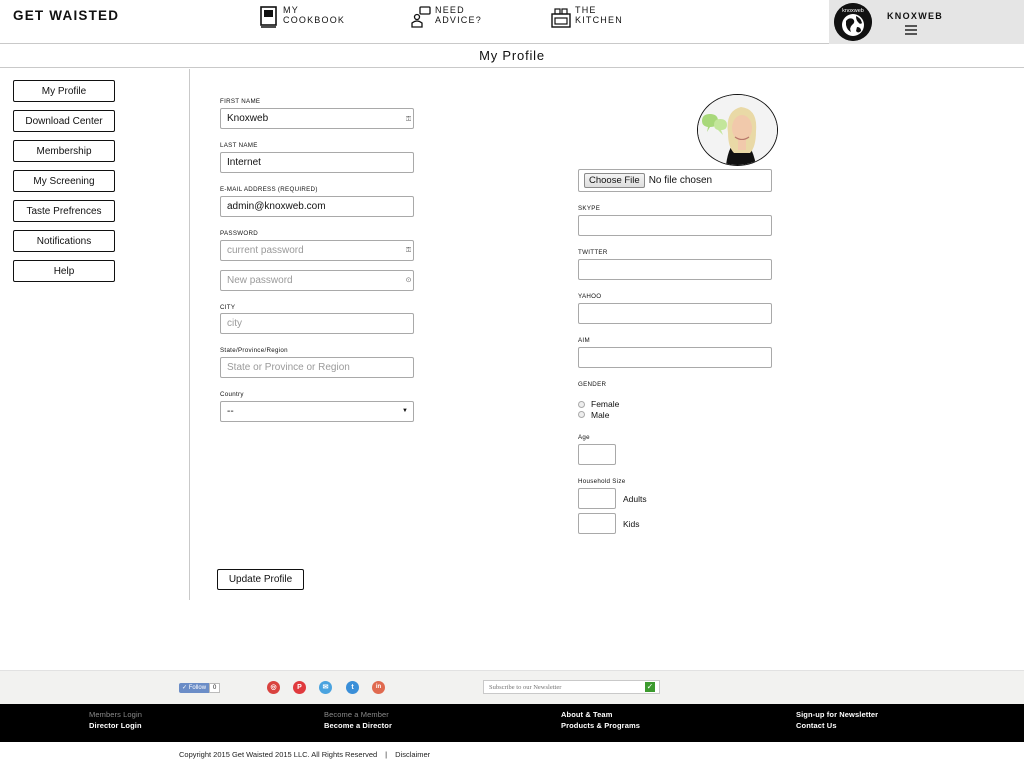 This screenshot has height=768, width=1024. What do you see at coordinates (325, 687) in the screenshot?
I see `email-icon: ✉` at bounding box center [325, 687].